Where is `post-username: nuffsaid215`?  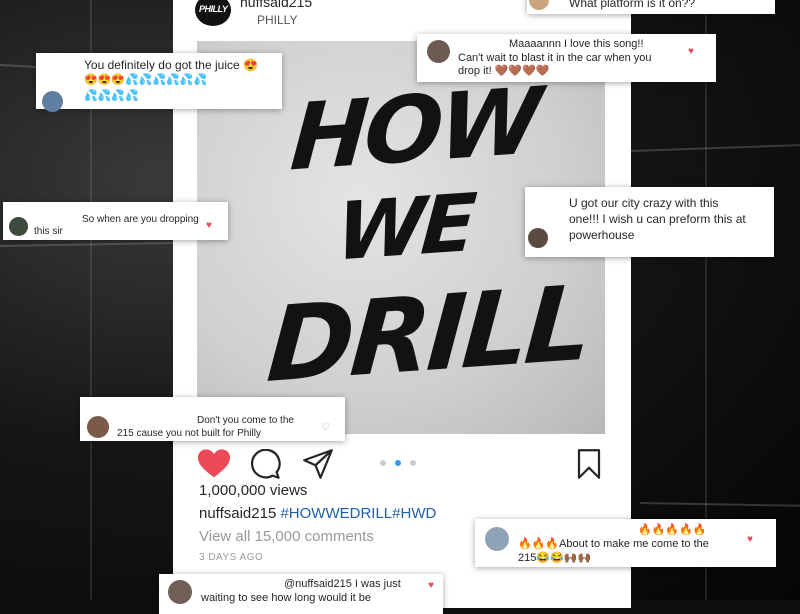
post-username: nuffsaid215 is located at coordinates (276, 5).